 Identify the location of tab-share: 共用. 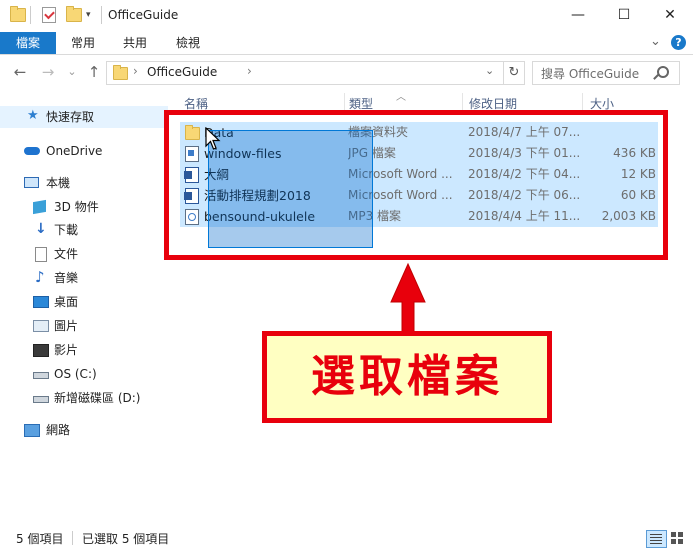
(135, 43).